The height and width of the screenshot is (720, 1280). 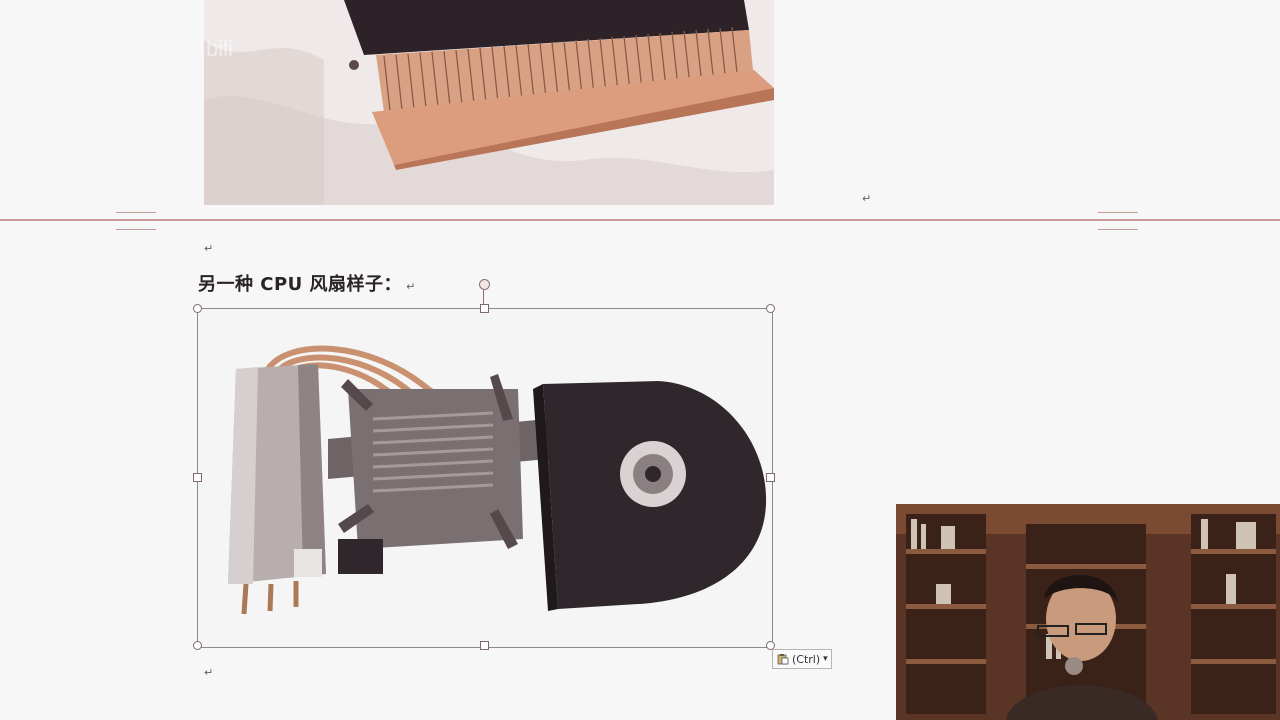 I want to click on rotate-handle, so click(x=484, y=284).